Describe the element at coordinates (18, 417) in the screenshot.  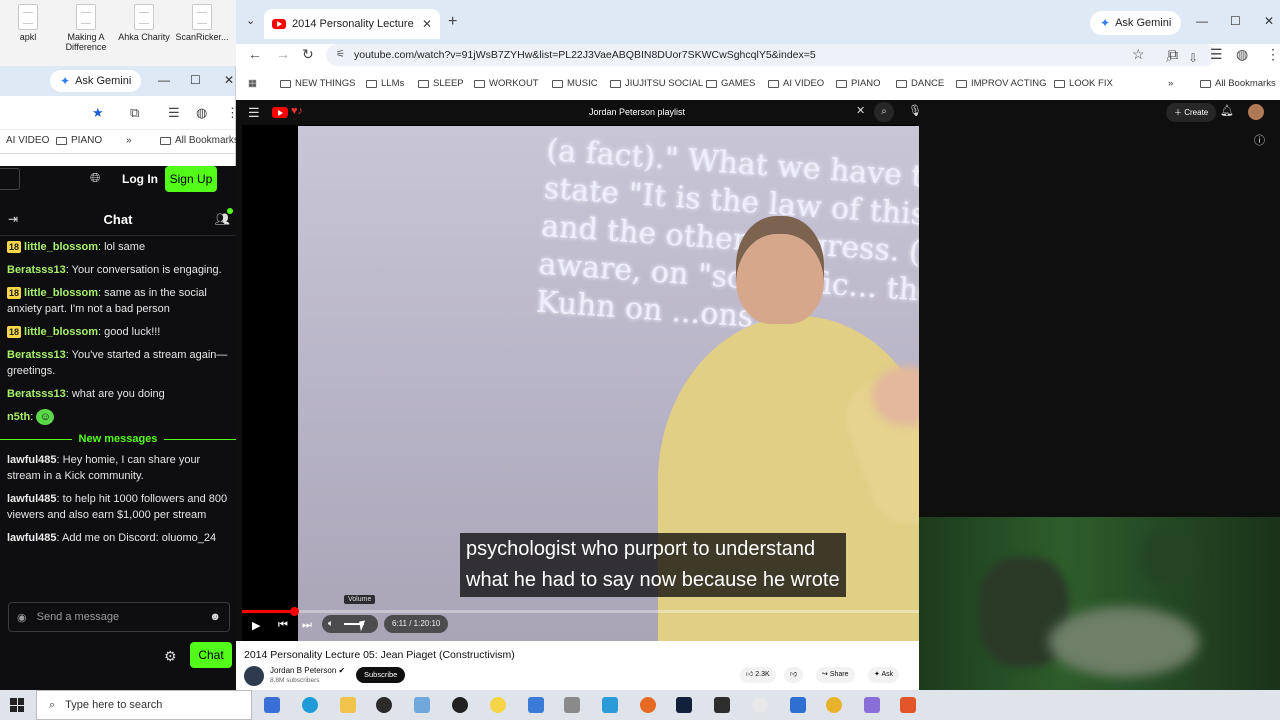
I see `chat-username: n5th` at that location.